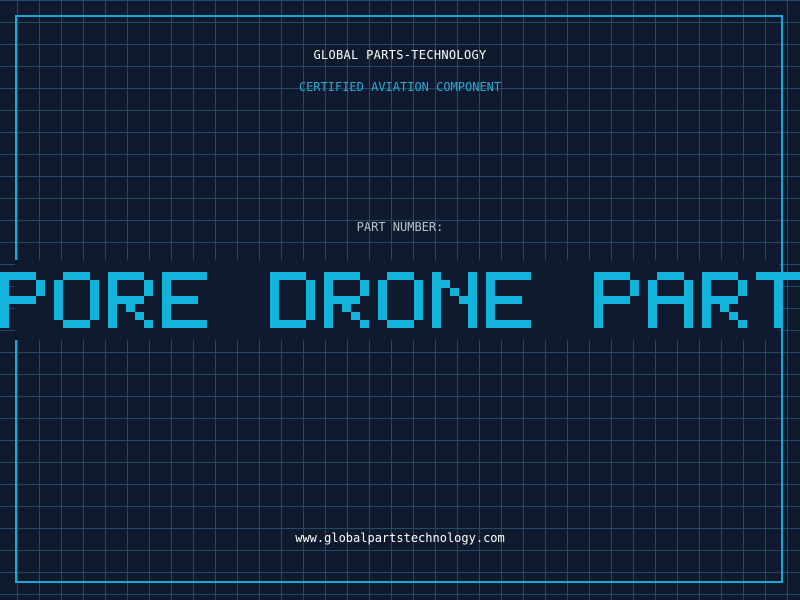 Image resolution: width=800 pixels, height=600 pixels. What do you see at coordinates (400, 87) in the screenshot?
I see `tagline: CERTIFIED AVIATION COMPONENT` at bounding box center [400, 87].